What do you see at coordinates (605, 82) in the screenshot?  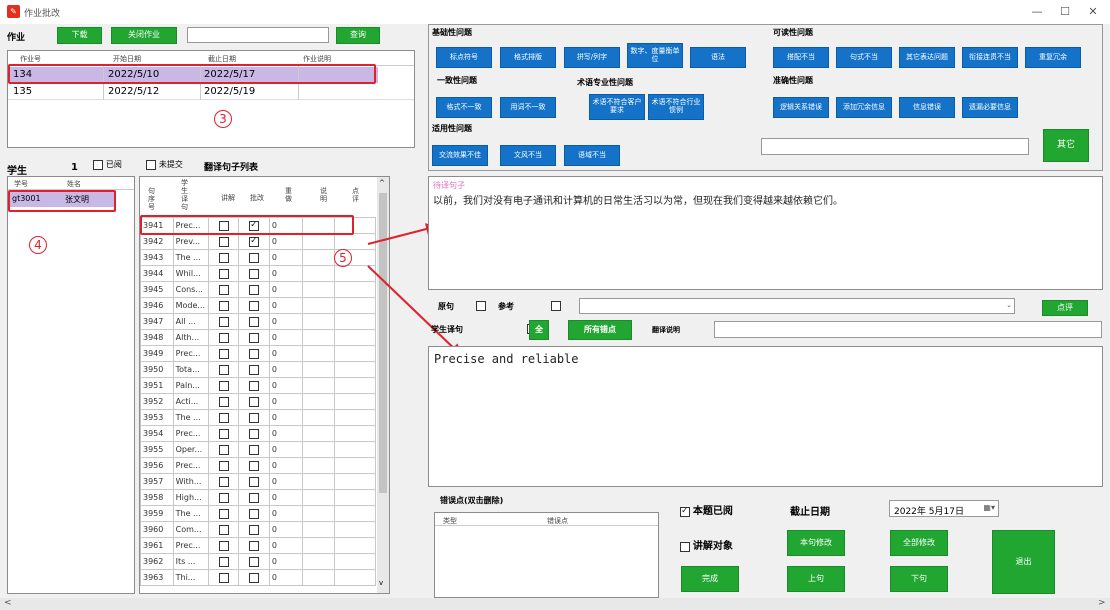 I see `term-errors-label: 术语专业性问题` at bounding box center [605, 82].